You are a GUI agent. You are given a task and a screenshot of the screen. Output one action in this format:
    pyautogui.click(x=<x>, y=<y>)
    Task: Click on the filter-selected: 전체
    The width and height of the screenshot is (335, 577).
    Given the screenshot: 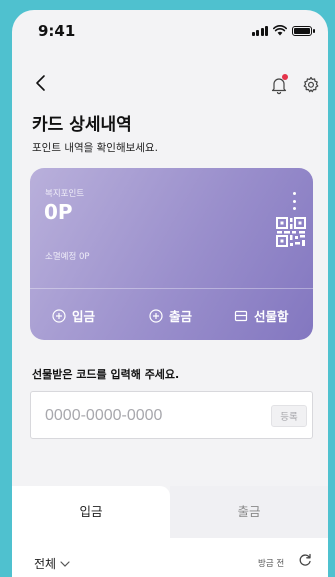 What is the action you would take?
    pyautogui.click(x=45, y=564)
    